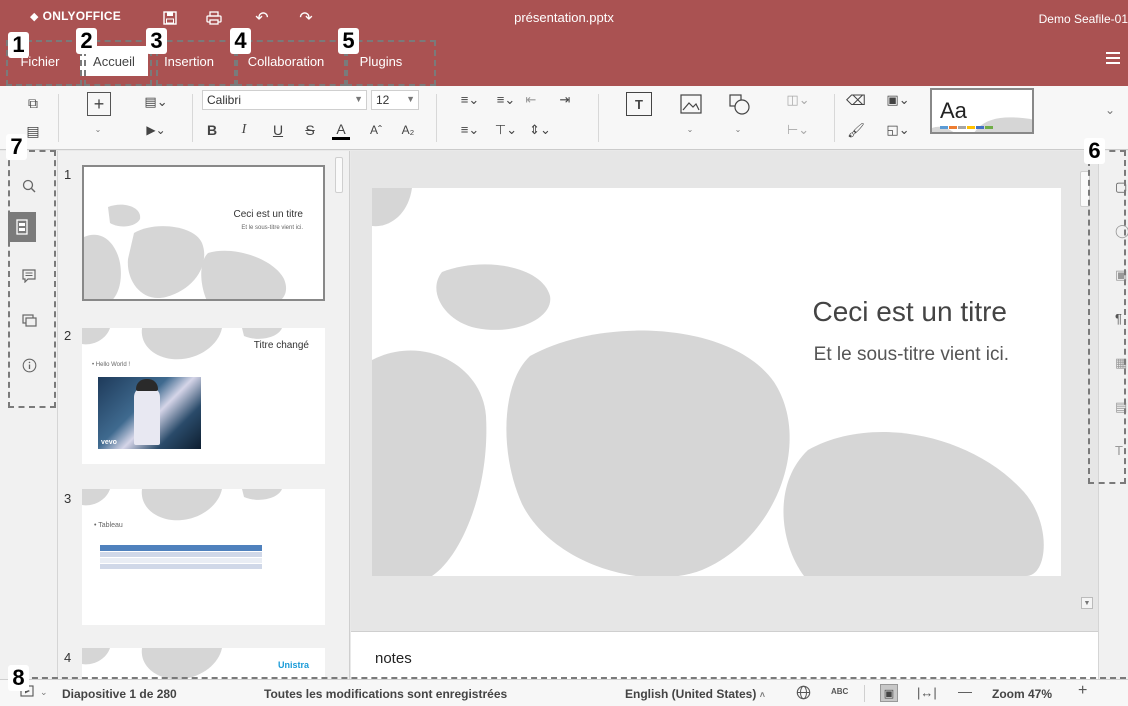  I want to click on font-color-button: A, so click(341, 130).